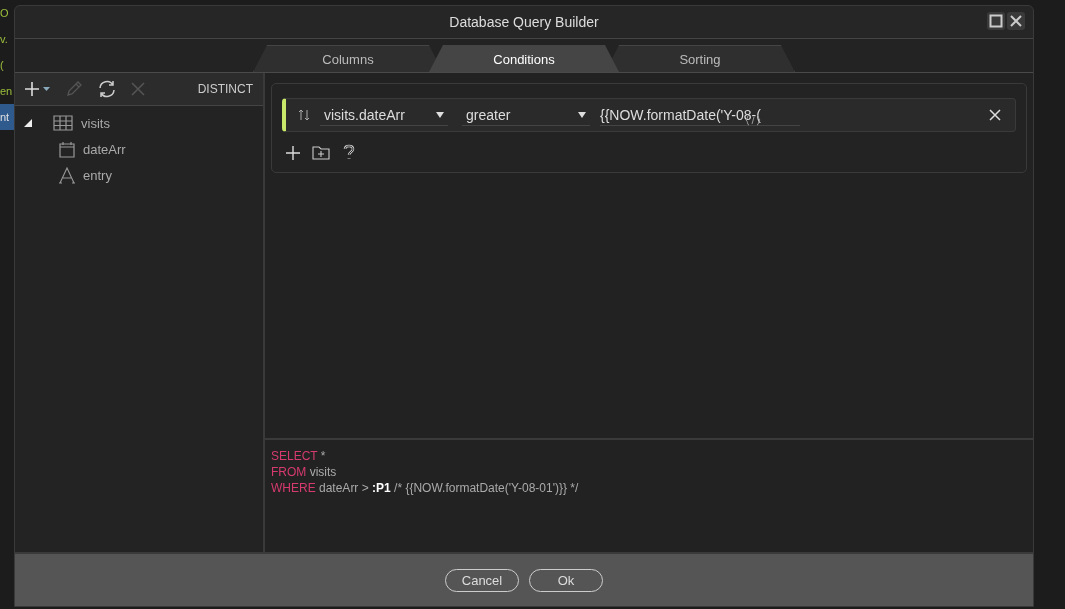 Image resolution: width=1065 pixels, height=609 pixels. Describe the element at coordinates (321, 153) in the screenshot. I see `folder-add-icon` at that location.